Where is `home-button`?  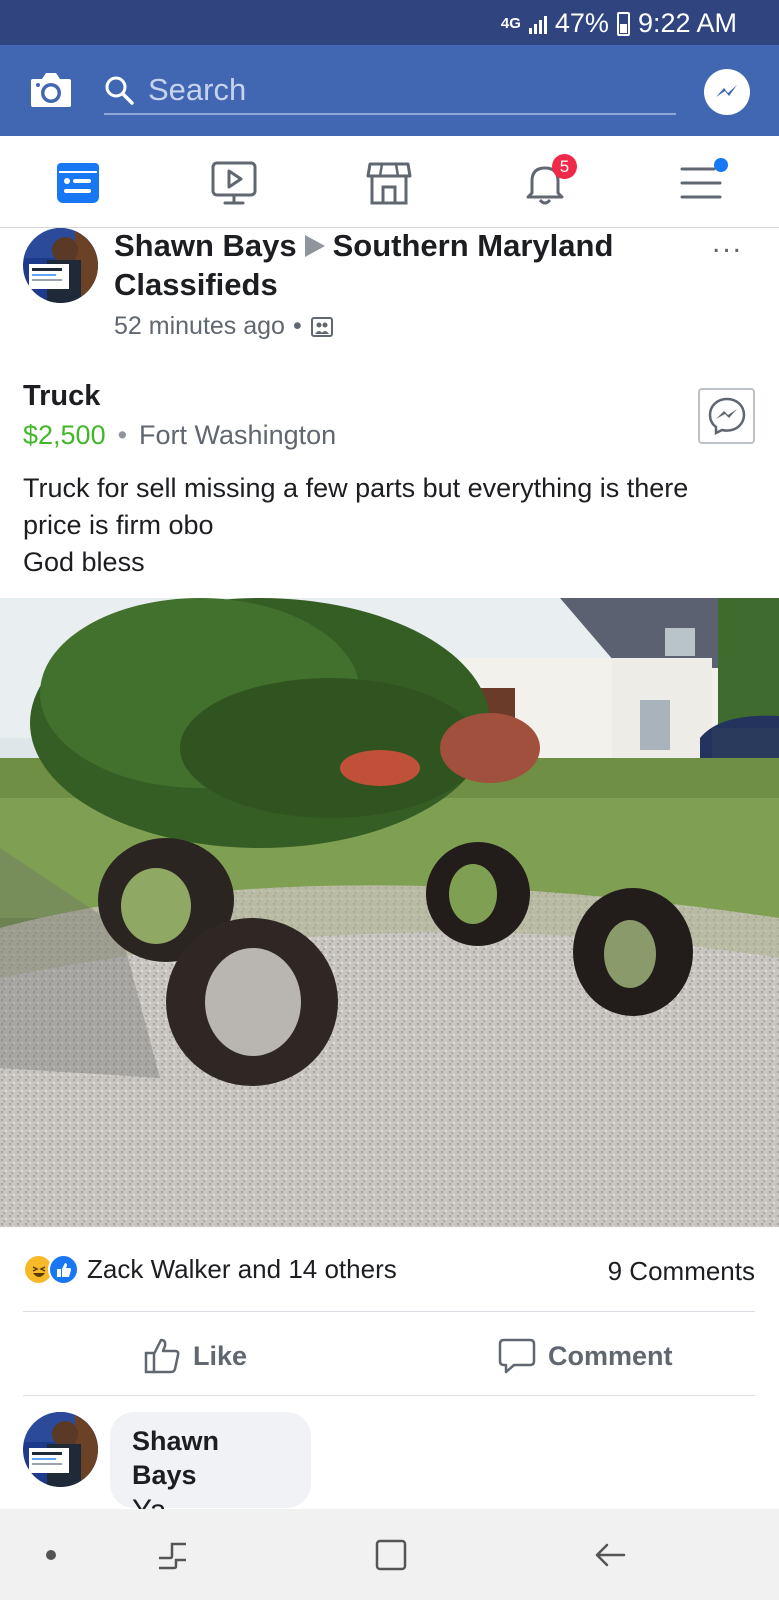
home-button is located at coordinates (391, 1555).